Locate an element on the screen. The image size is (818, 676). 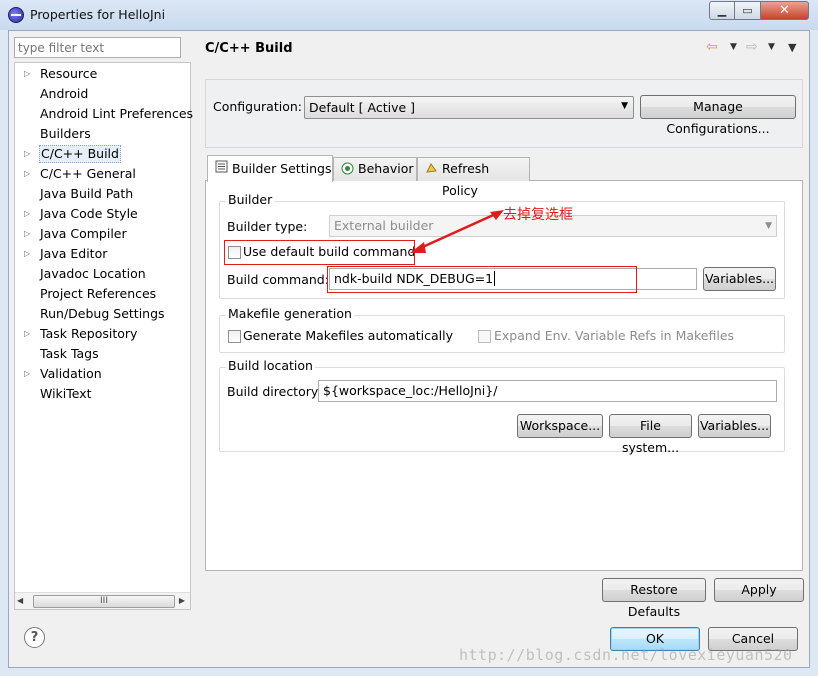
scroll-right-icon: ▶ is located at coordinates (182, 600).